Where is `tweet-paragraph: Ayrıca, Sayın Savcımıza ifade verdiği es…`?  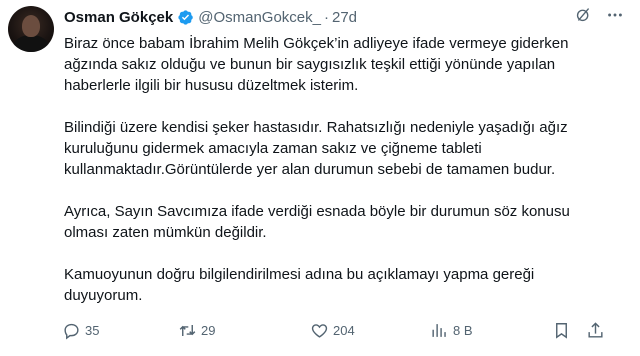 tweet-paragraph: Ayrıca, Sayın Savcımıza ifade verdiği es… is located at coordinates (317, 222).